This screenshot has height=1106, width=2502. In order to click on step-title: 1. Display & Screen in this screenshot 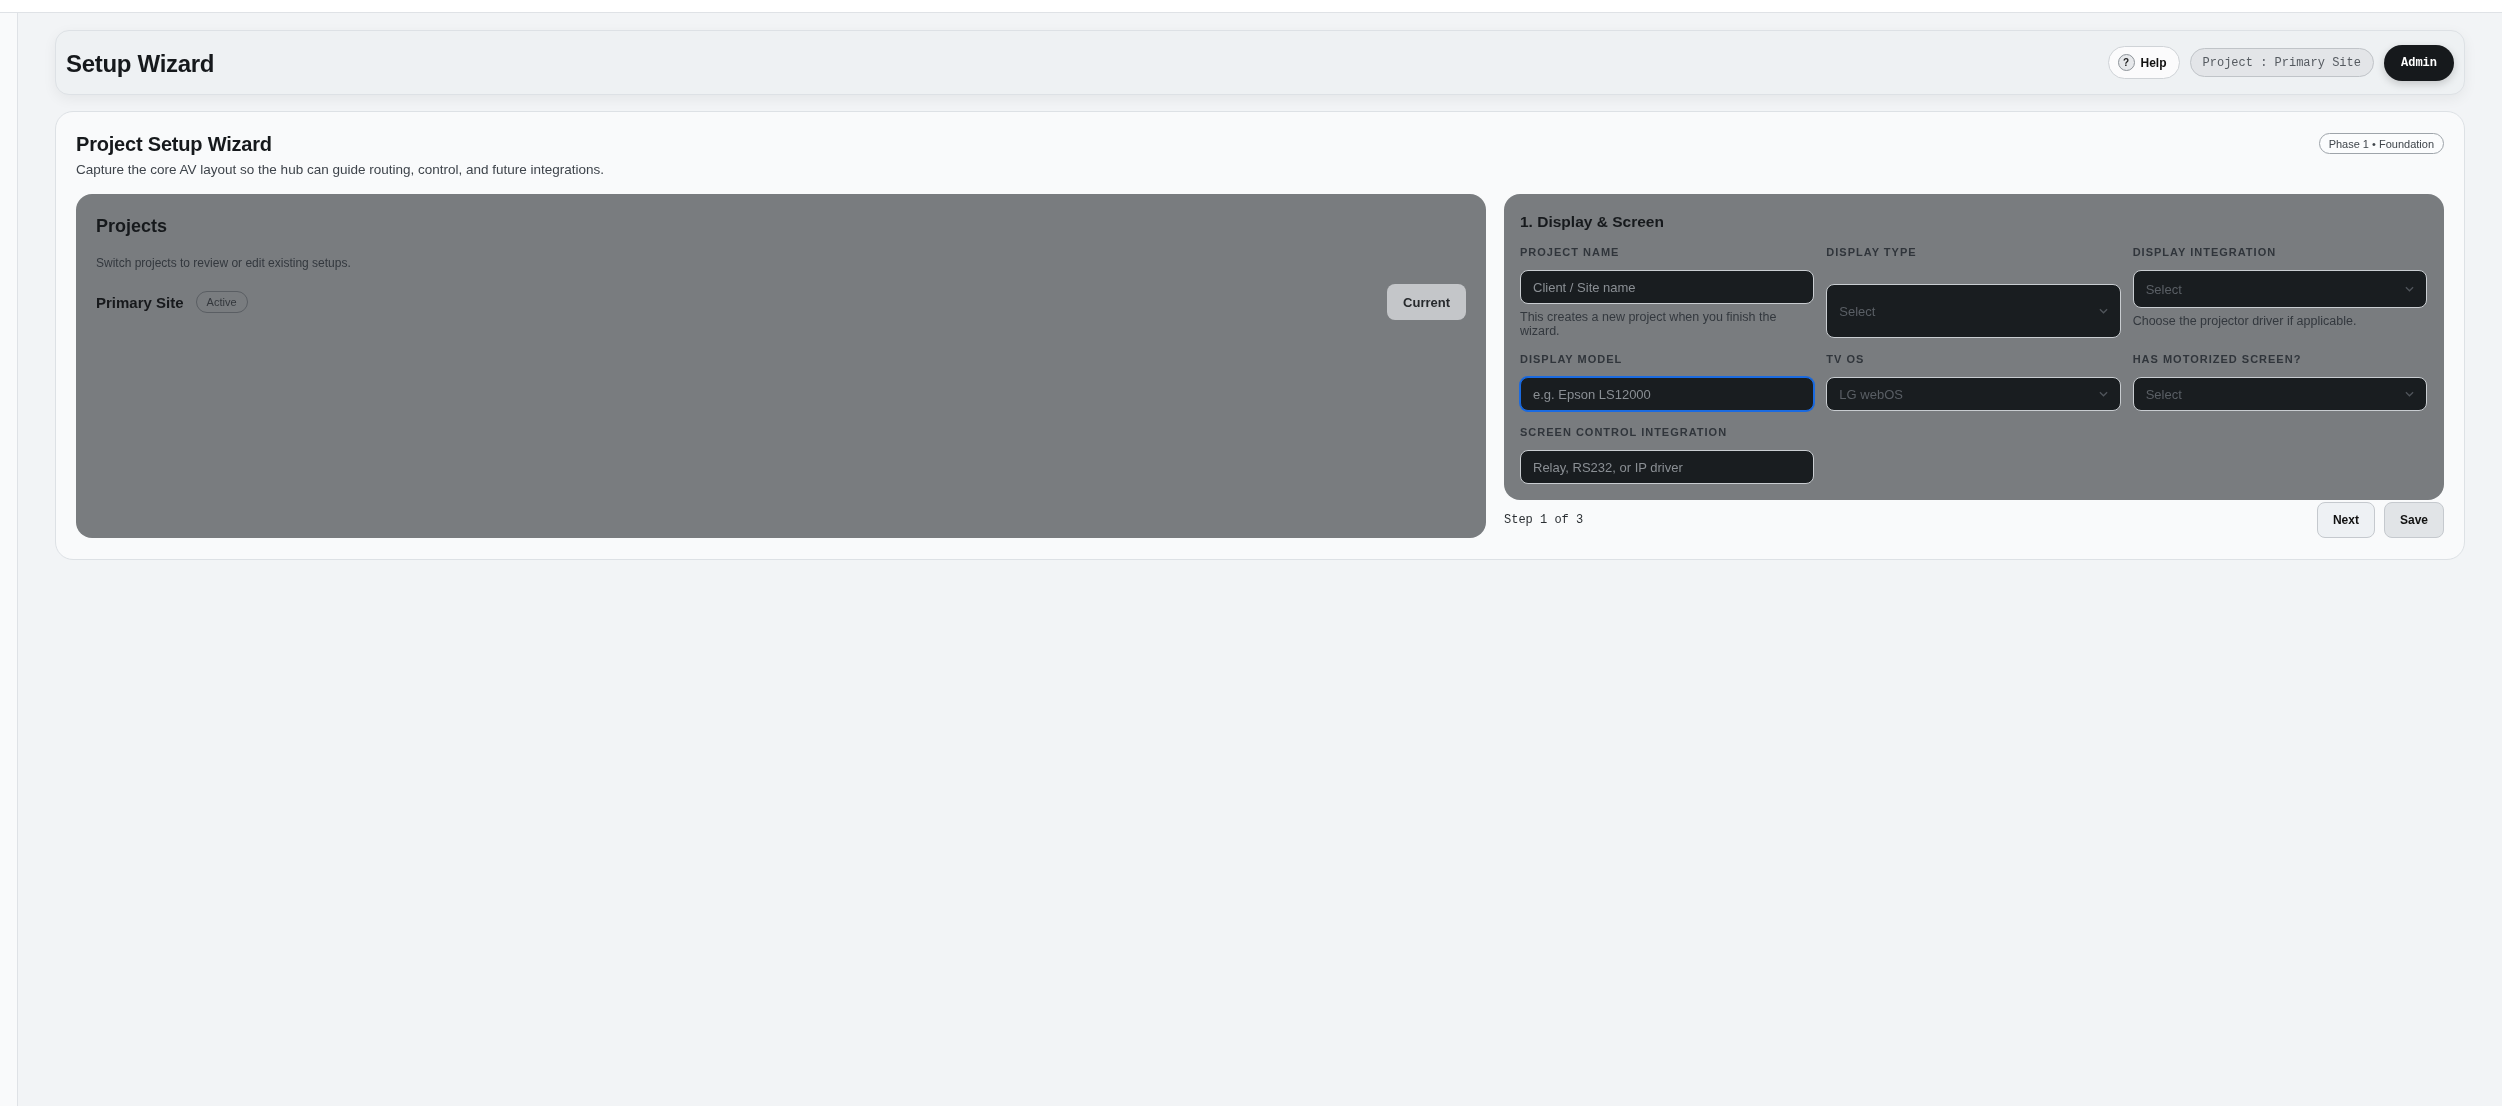, I will do `click(1592, 222)`.